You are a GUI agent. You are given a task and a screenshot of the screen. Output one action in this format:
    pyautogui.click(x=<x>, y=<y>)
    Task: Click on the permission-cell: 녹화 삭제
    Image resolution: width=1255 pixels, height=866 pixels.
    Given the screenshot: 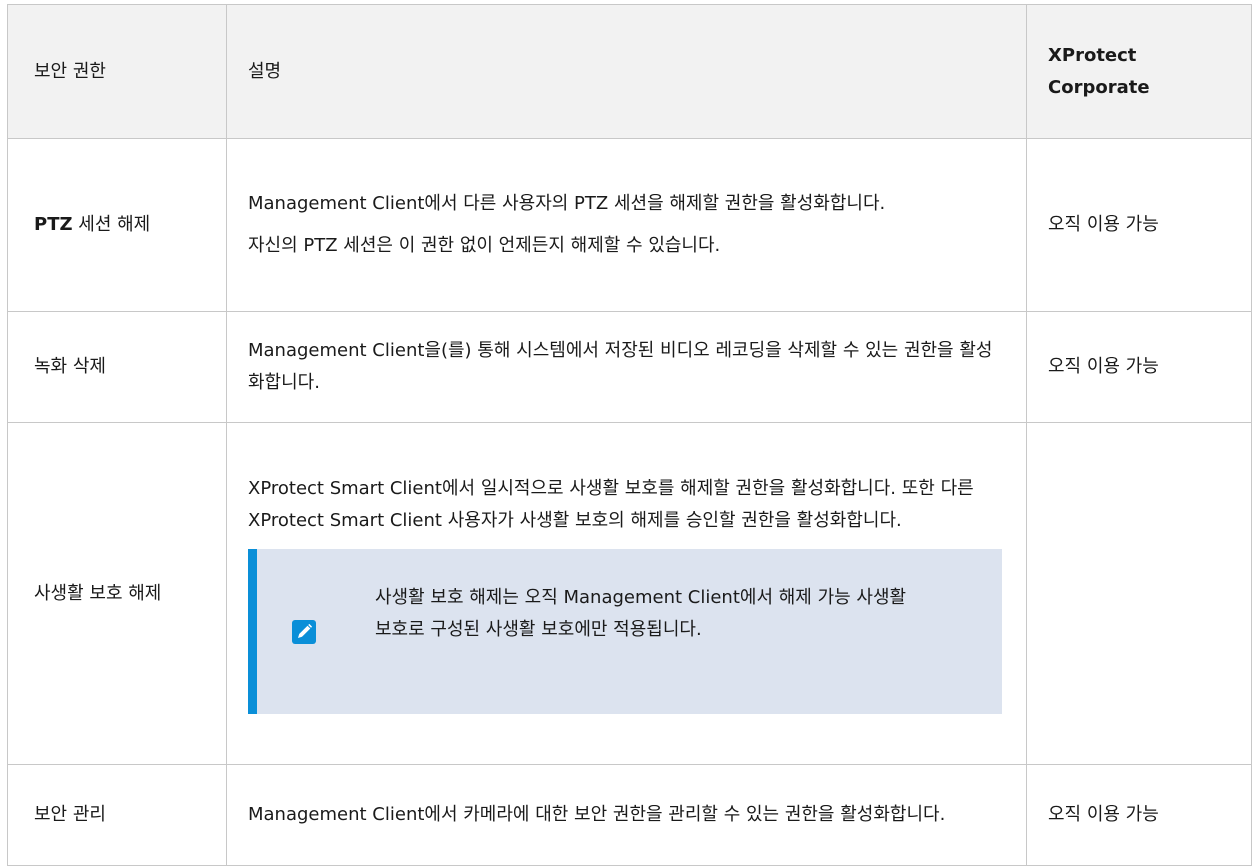 What is the action you would take?
    pyautogui.click(x=117, y=367)
    